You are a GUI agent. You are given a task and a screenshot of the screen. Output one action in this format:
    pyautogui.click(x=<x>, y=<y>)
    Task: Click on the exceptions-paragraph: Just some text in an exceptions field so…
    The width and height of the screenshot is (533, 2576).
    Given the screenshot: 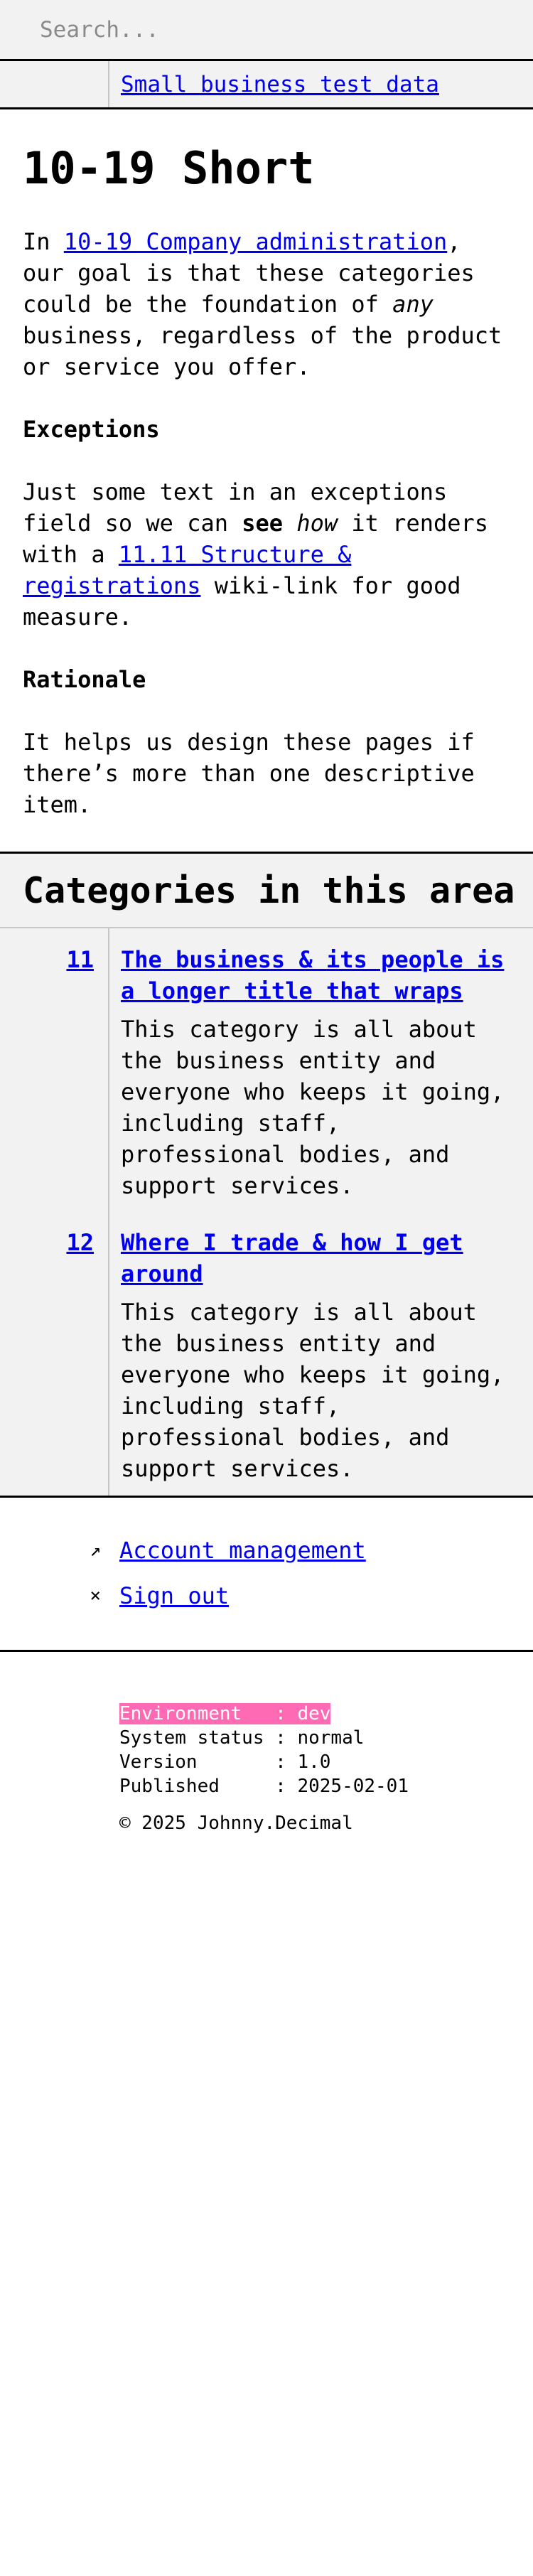 What is the action you would take?
    pyautogui.click(x=266, y=554)
    